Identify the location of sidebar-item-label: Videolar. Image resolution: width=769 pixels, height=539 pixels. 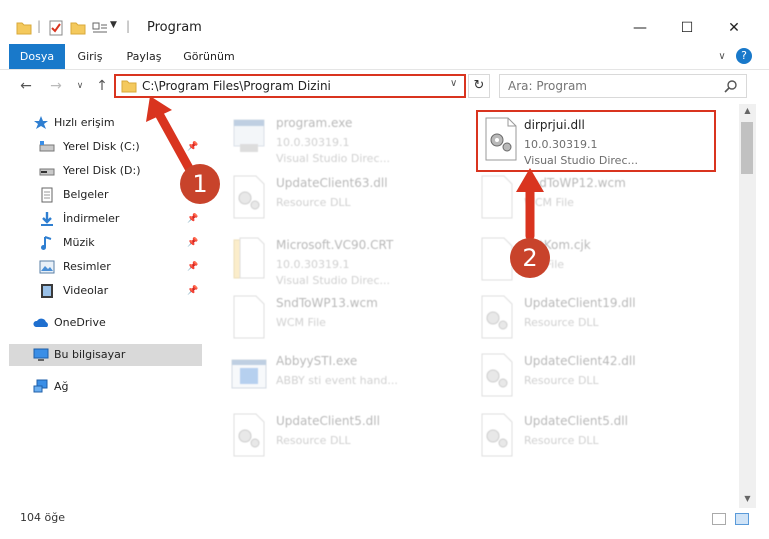
(86, 290).